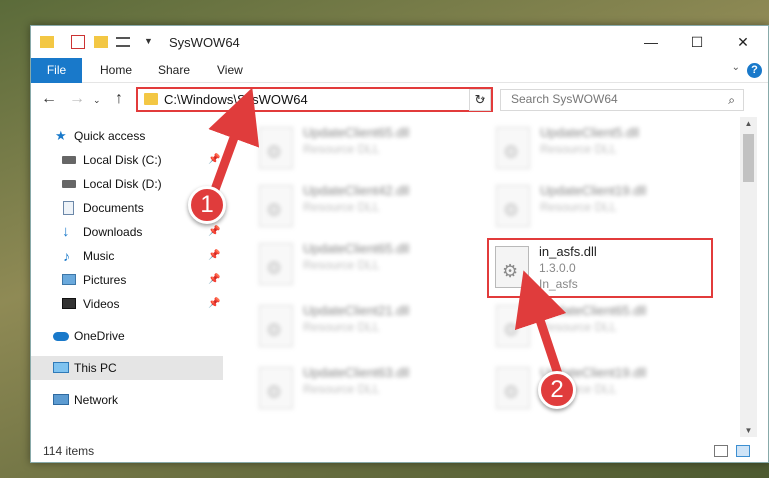 This screenshot has height=478, width=769. I want to click on address-path: C:\Windows\SysWOW64, so click(236, 99).